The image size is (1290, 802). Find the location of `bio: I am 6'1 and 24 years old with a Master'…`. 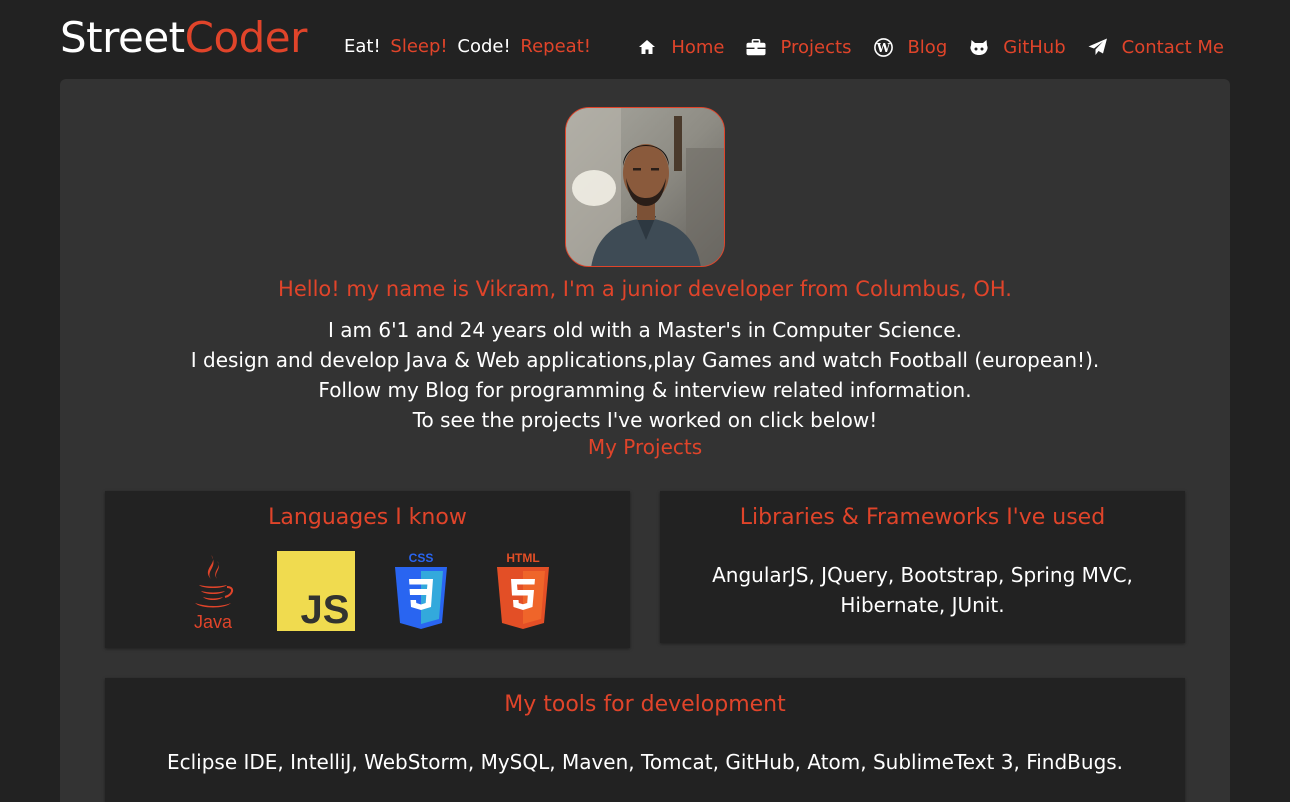

bio: I am 6'1 and 24 years old with a Master'… is located at coordinates (645, 375).